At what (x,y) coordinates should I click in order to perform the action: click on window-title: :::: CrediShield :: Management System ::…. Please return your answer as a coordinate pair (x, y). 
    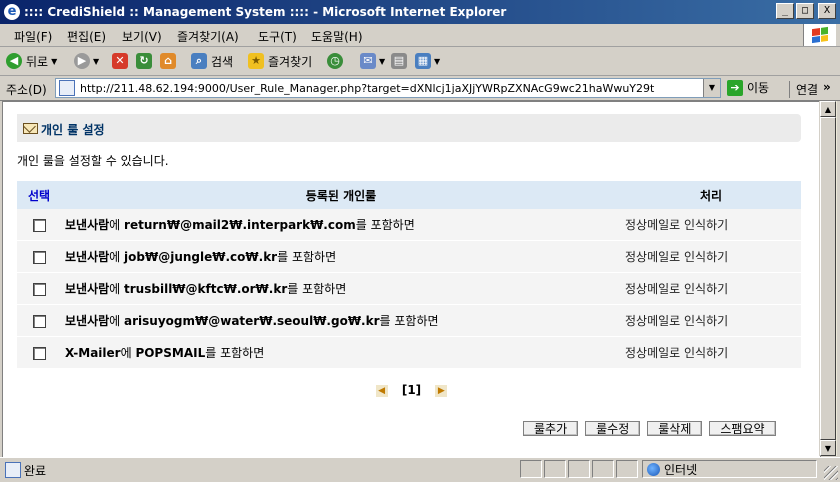
    Looking at the image, I should click on (265, 12).